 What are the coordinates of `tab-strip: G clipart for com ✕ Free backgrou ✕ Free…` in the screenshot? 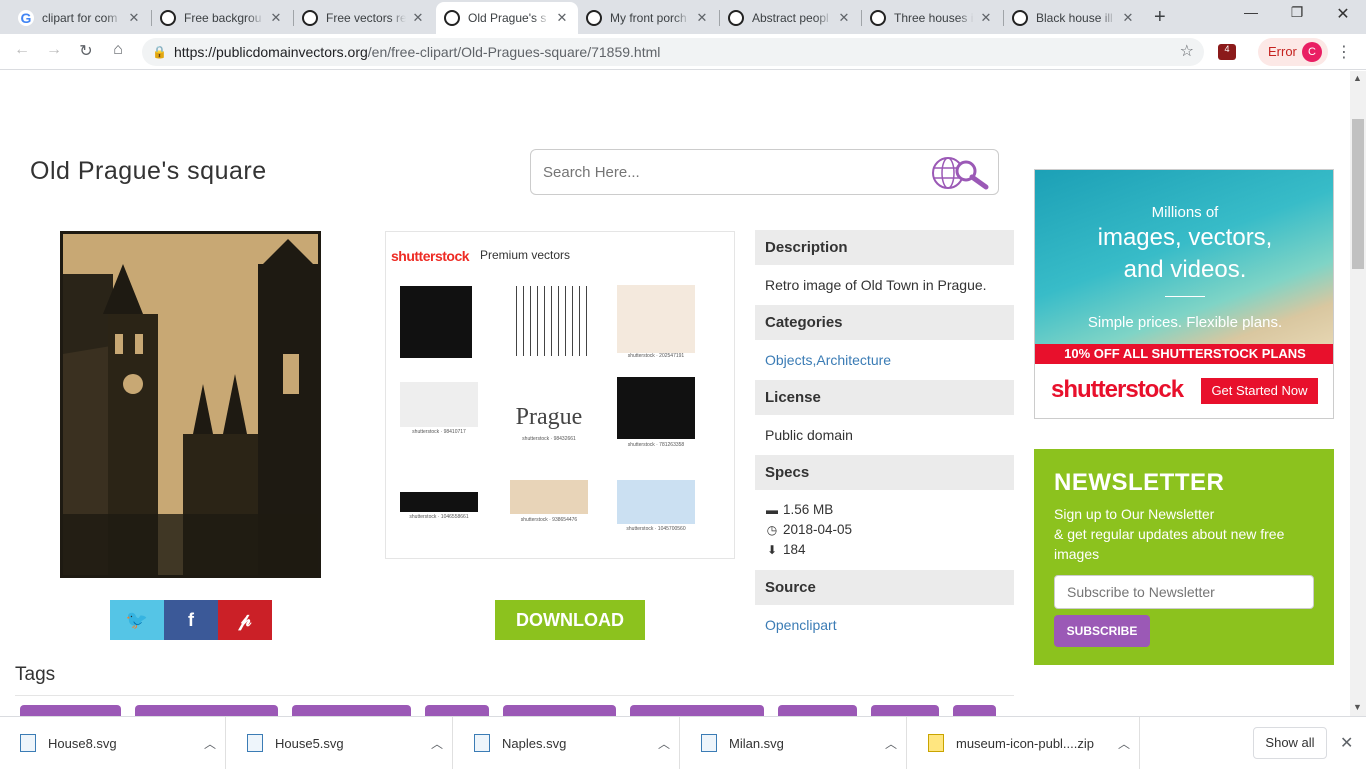 It's located at (683, 17).